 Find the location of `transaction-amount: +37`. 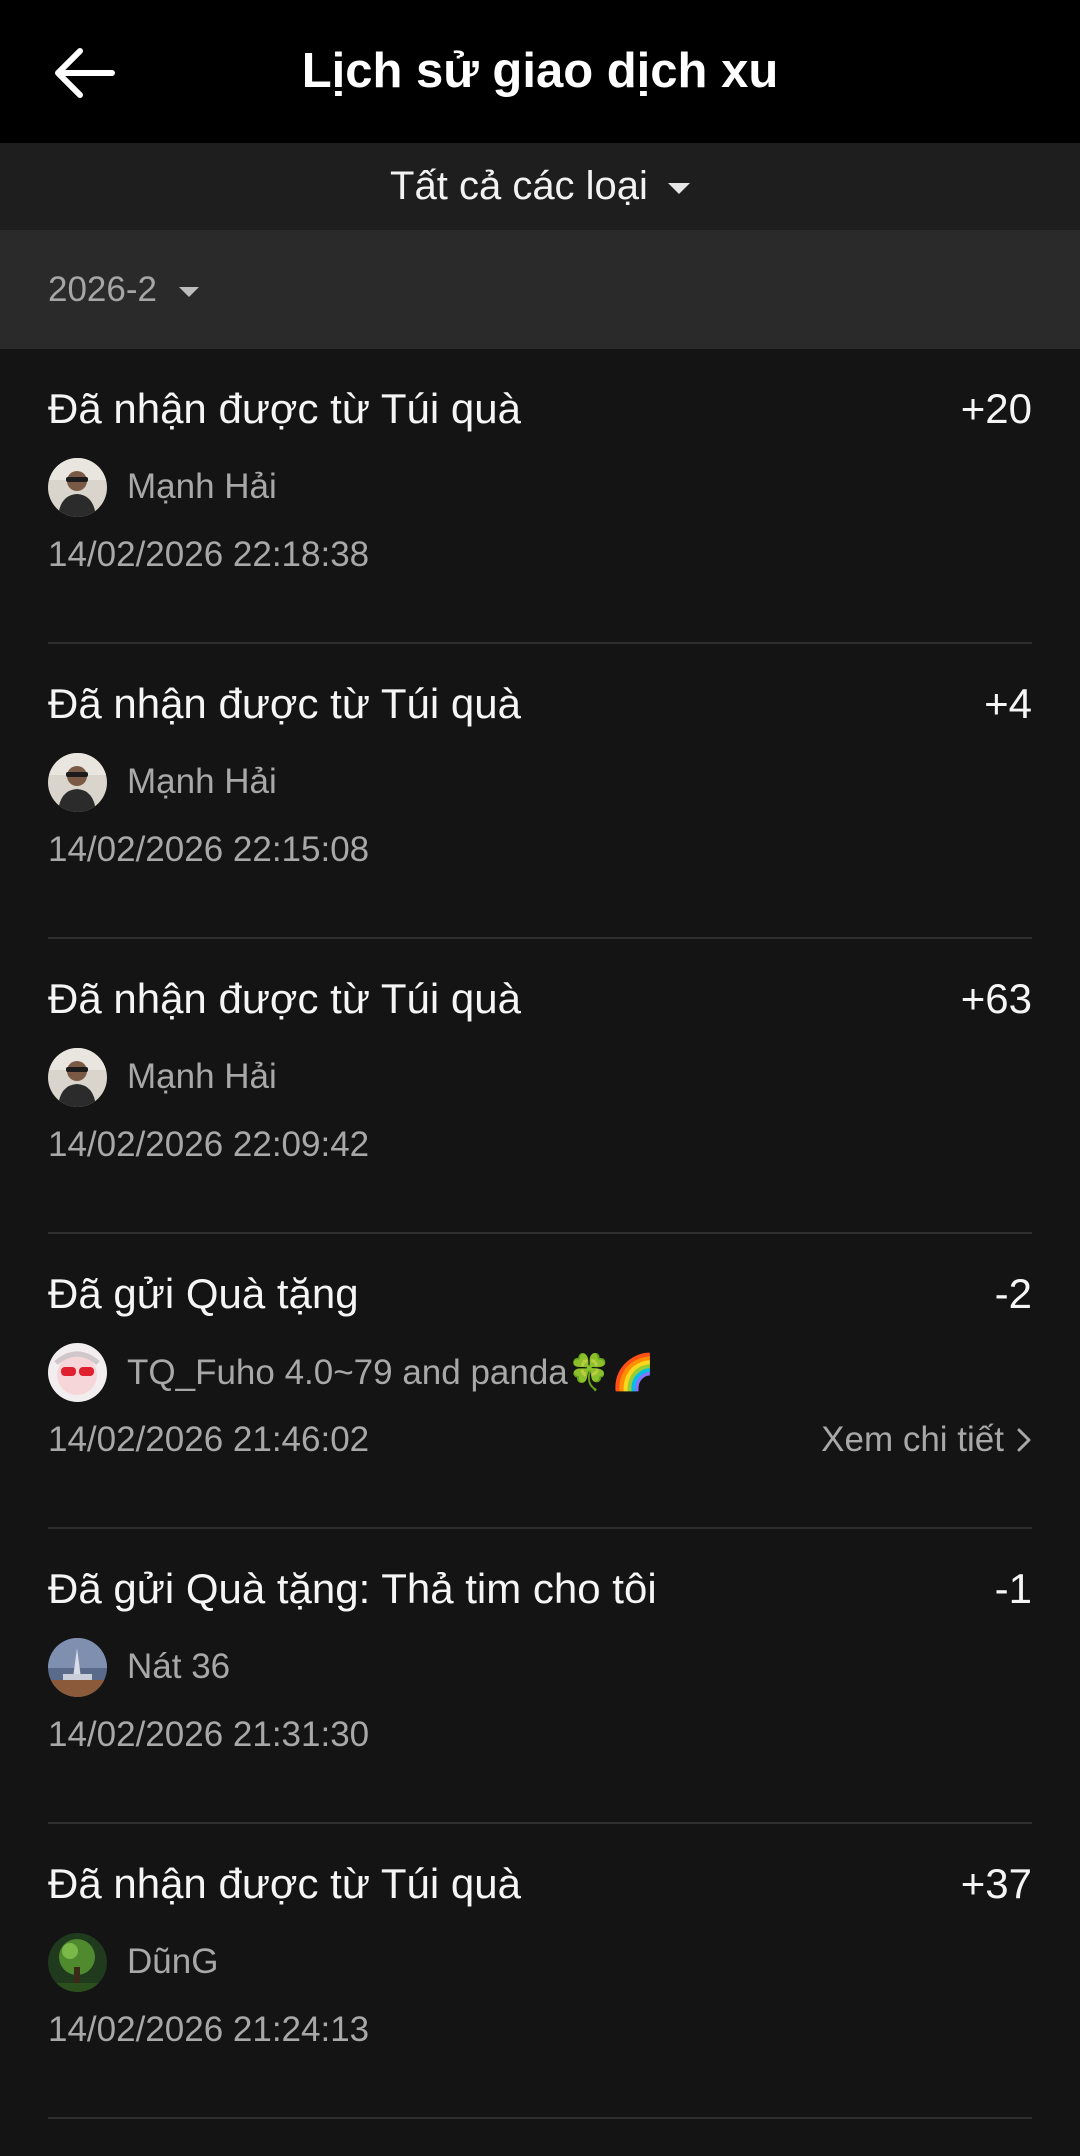

transaction-amount: +37 is located at coordinates (996, 1883).